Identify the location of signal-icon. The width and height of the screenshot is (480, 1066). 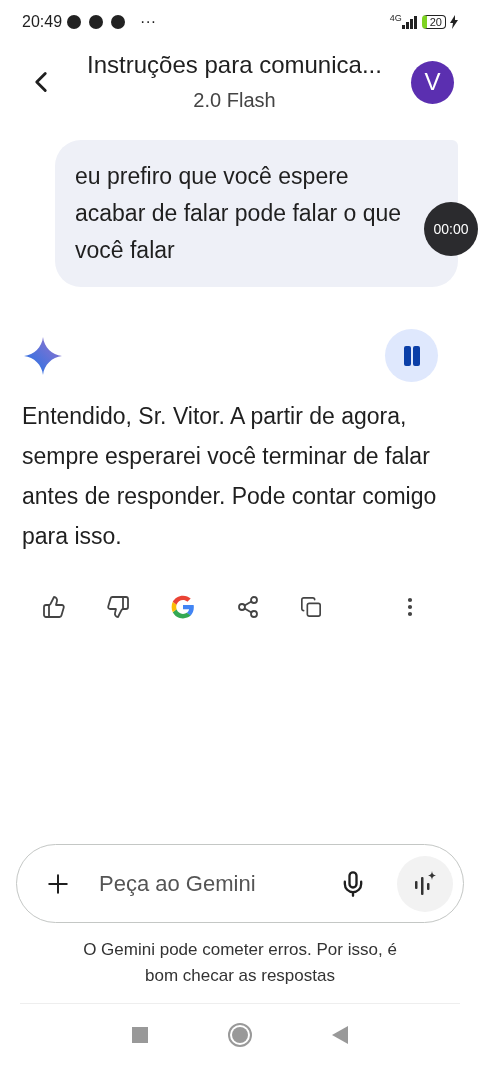
(409, 22).